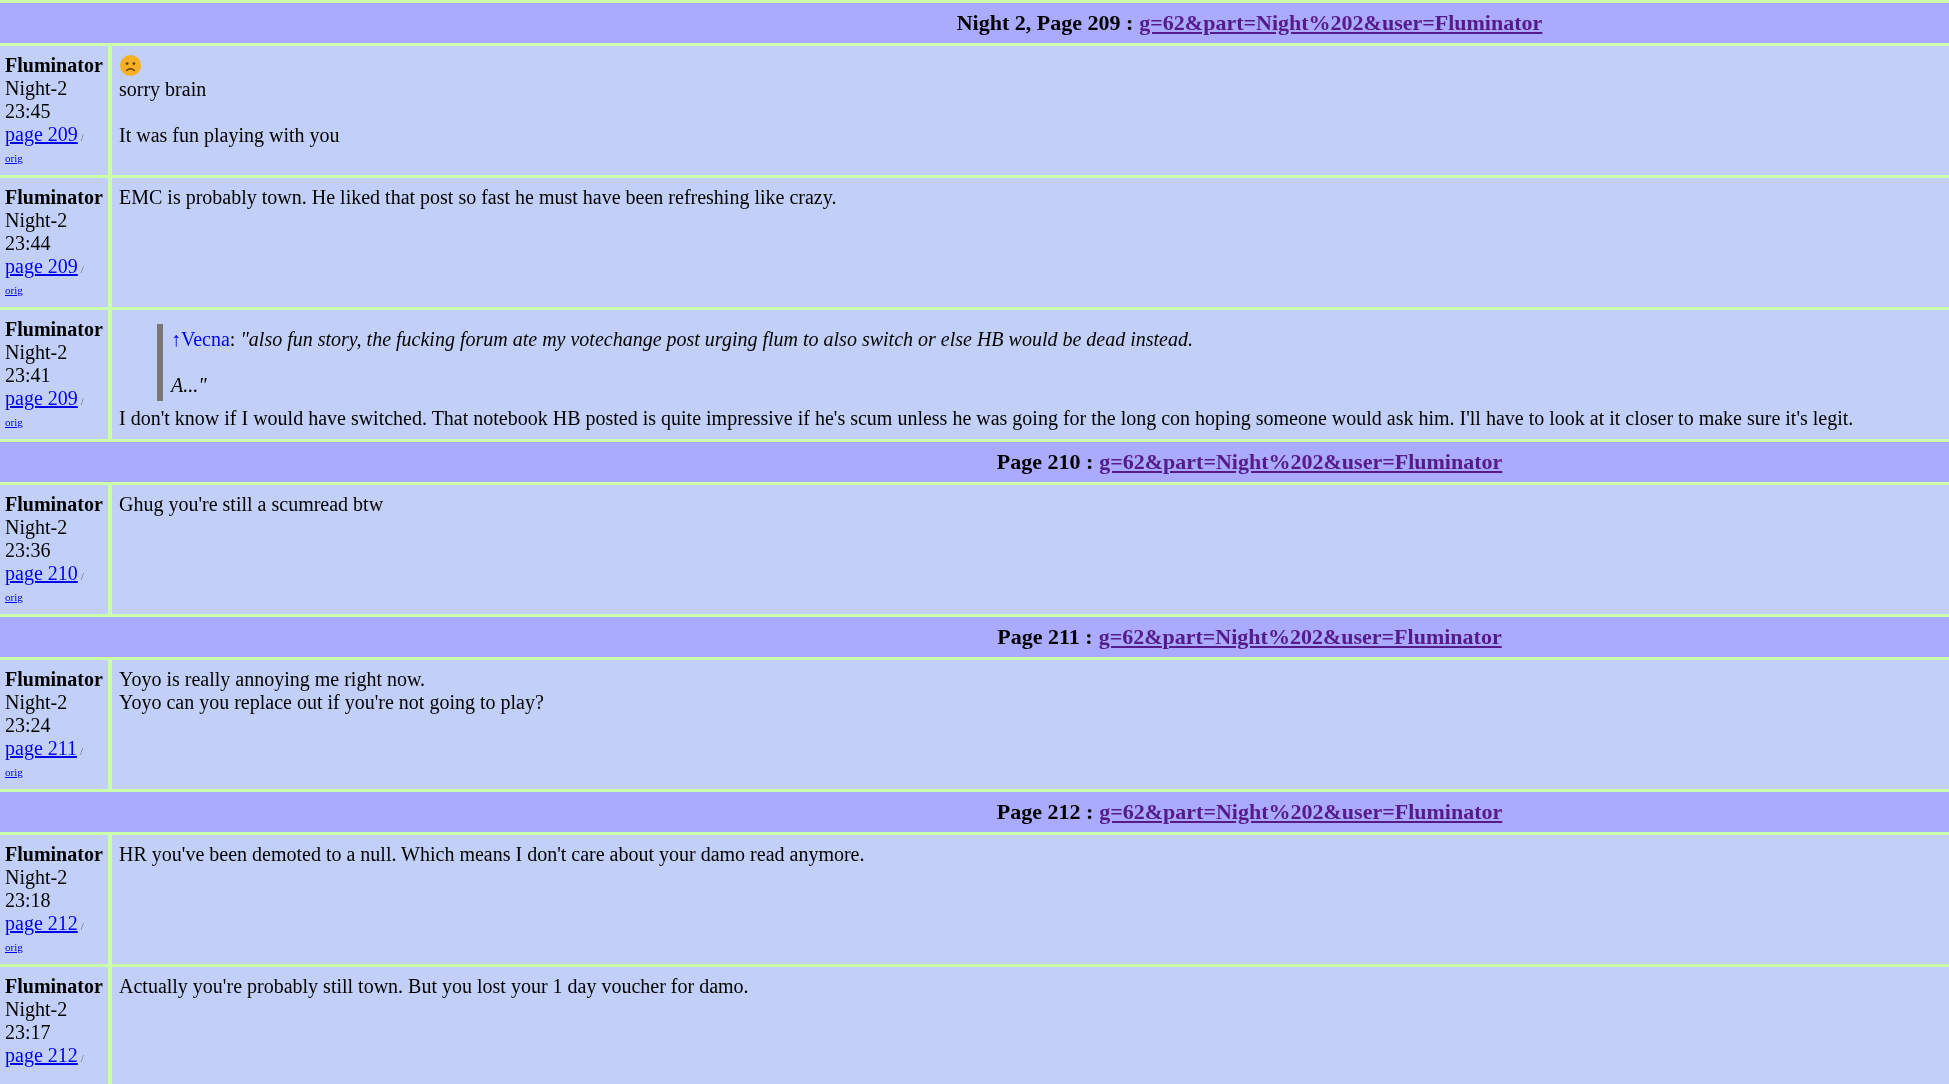 This screenshot has height=1084, width=1949. Describe the element at coordinates (28, 550) in the screenshot. I see `post-time: 23:36` at that location.